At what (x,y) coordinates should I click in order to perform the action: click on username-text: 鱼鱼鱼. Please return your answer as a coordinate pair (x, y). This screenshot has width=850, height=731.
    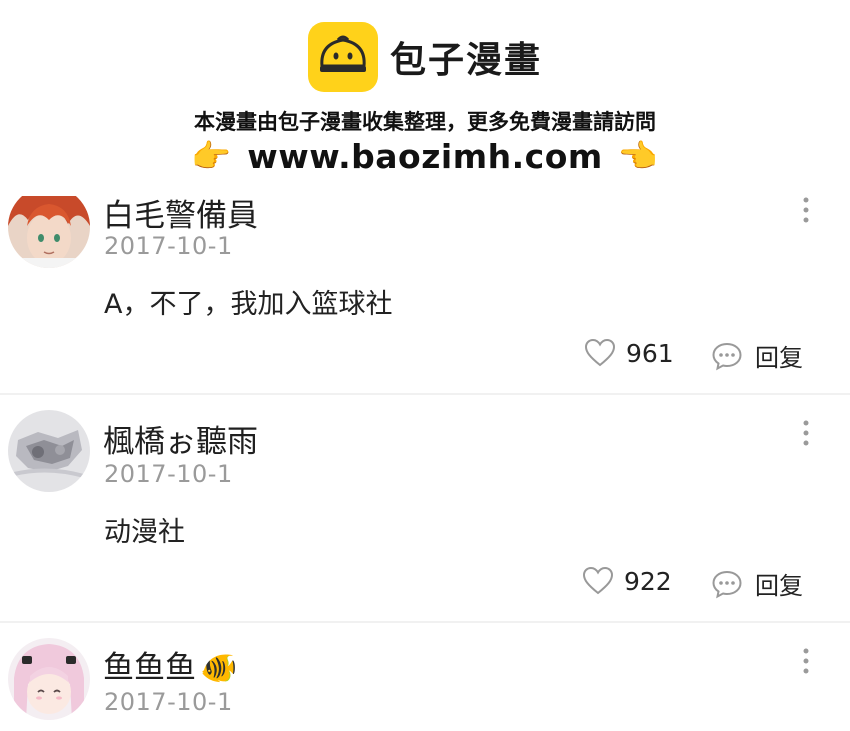
    Looking at the image, I should click on (149, 668).